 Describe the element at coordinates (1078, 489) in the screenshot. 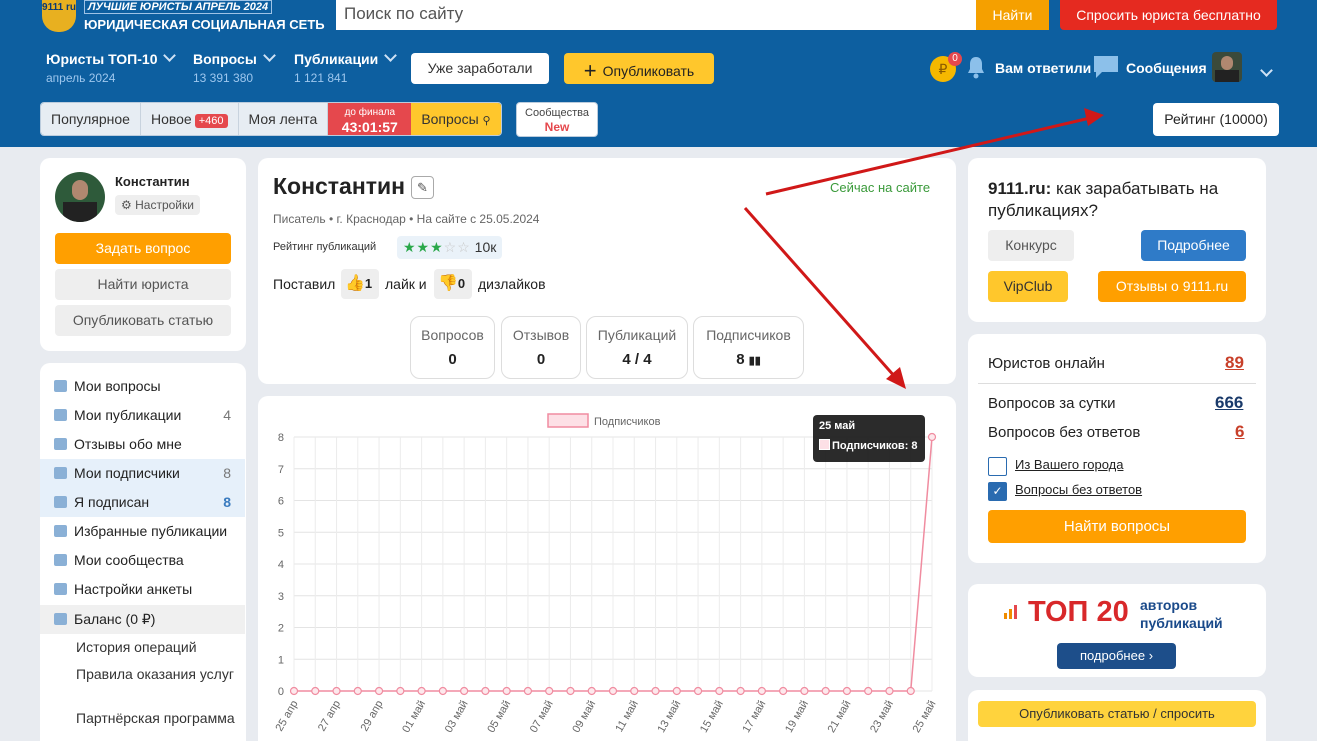

I see `noanswer-checkbox-label: Вопросы без ответов` at that location.